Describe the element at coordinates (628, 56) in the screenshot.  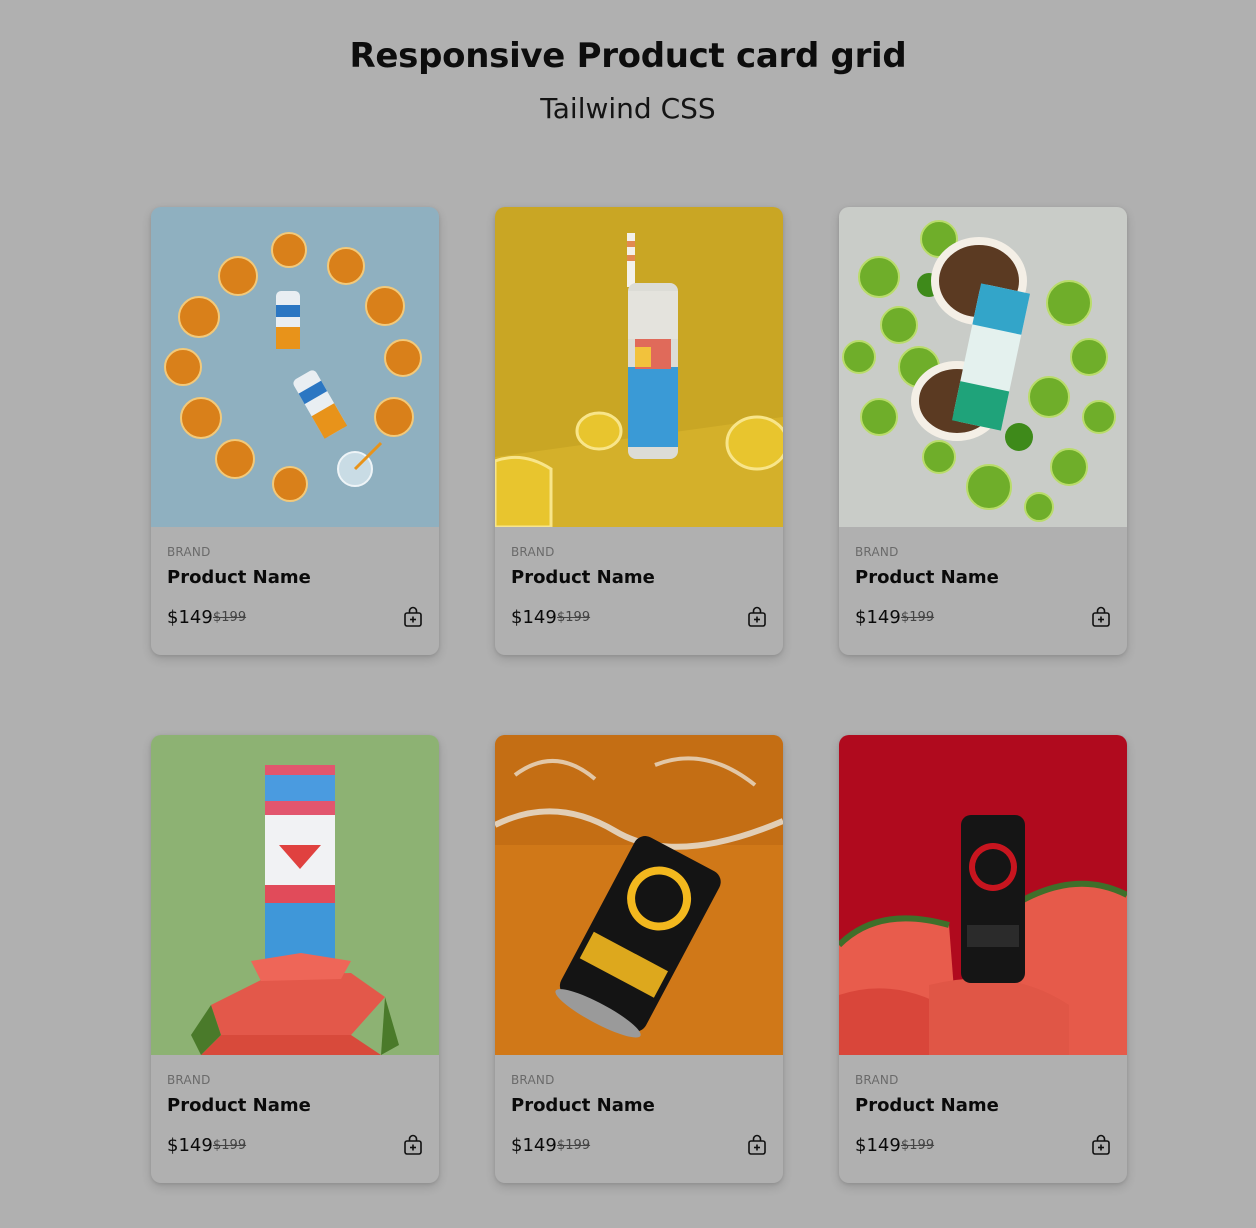
I see `page-title: Responsive Product card grid` at that location.